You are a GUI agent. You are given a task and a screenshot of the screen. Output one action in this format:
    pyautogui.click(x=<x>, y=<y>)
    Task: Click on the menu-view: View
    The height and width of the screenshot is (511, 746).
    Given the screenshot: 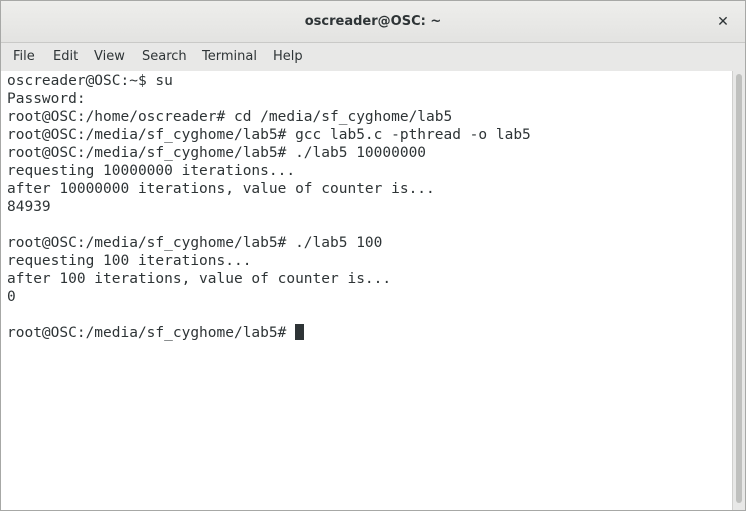 What is the action you would take?
    pyautogui.click(x=109, y=56)
    